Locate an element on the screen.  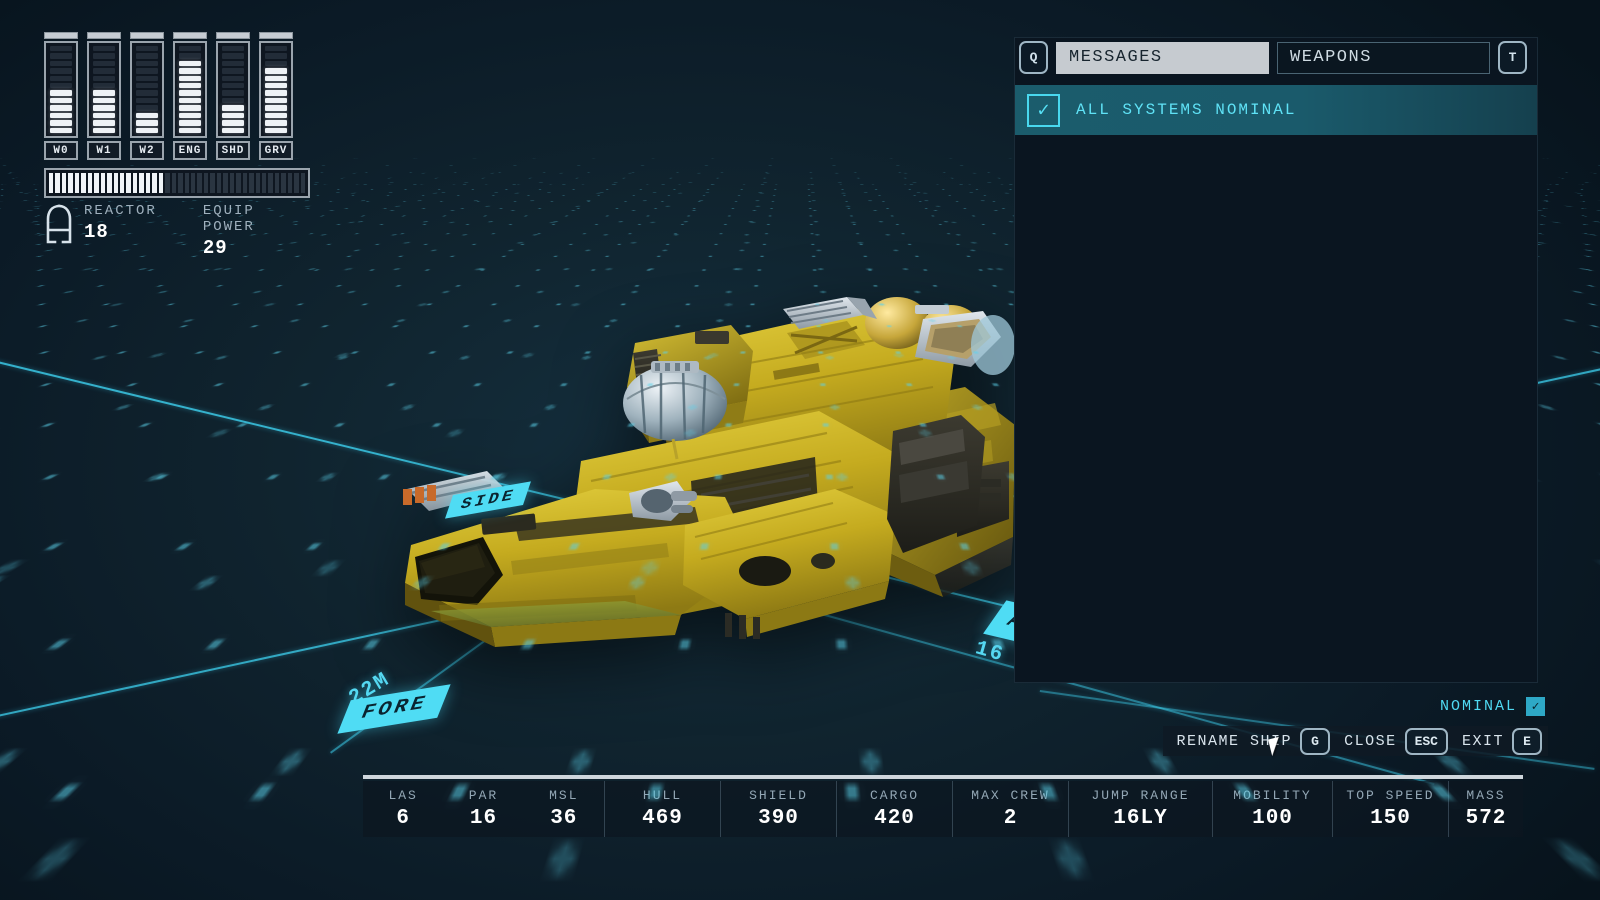
close-label: CLOSE is located at coordinates (1370, 741).